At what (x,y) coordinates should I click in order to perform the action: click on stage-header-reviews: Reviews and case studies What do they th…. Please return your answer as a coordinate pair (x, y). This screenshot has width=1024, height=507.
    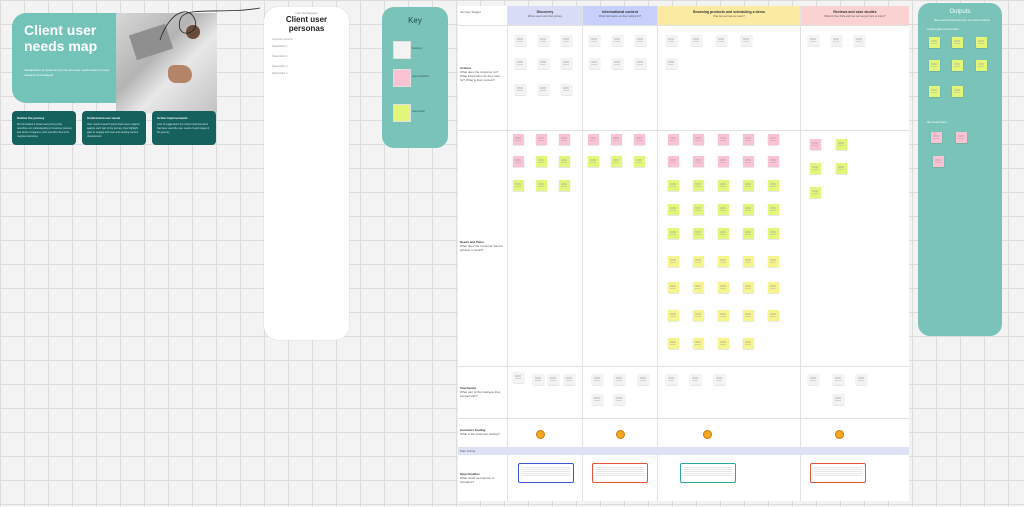
    Looking at the image, I should click on (855, 15).